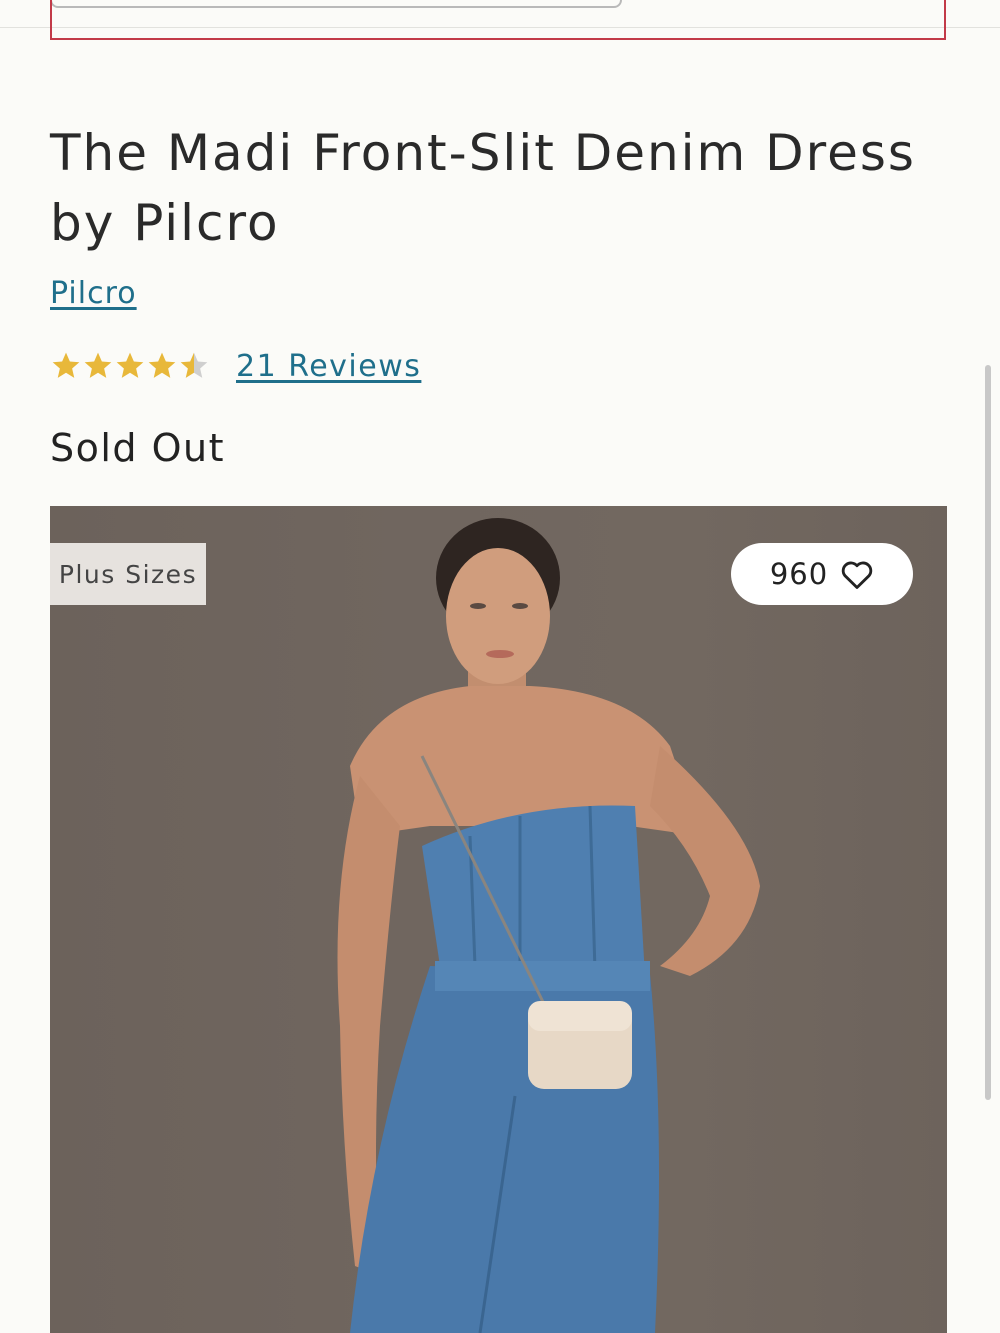 This screenshot has height=1333, width=1000. What do you see at coordinates (799, 574) in the screenshot?
I see `favorites-count: 960` at bounding box center [799, 574].